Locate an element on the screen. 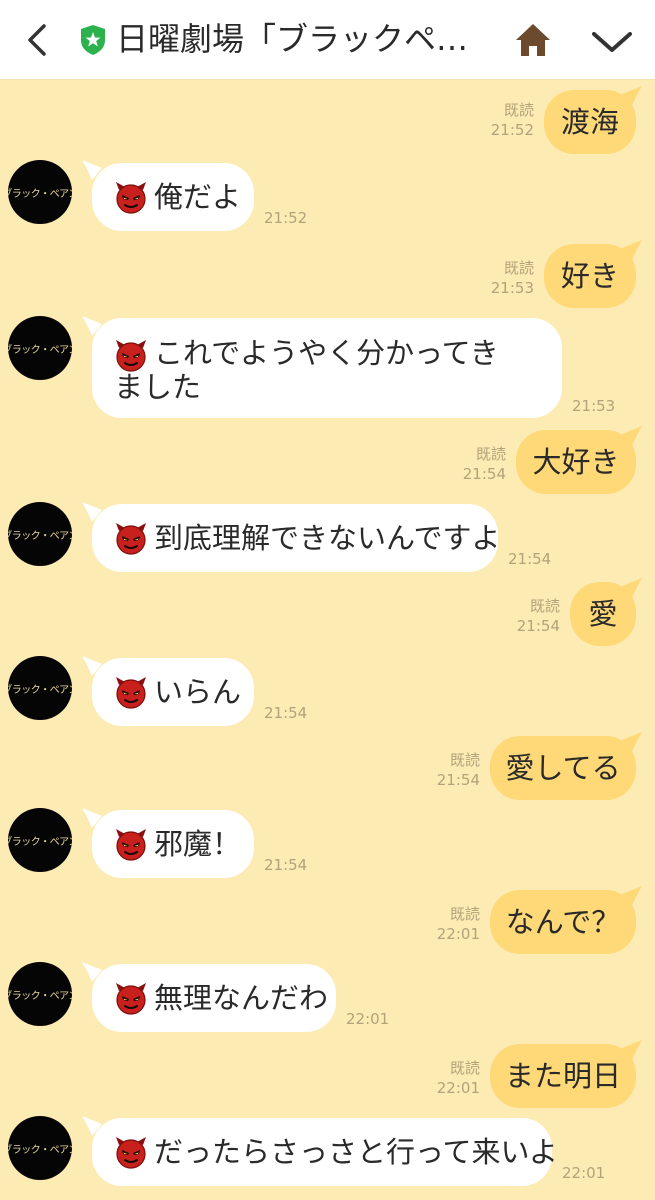 This screenshot has height=1200, width=655. message-text: なんで？ is located at coordinates (563, 922).